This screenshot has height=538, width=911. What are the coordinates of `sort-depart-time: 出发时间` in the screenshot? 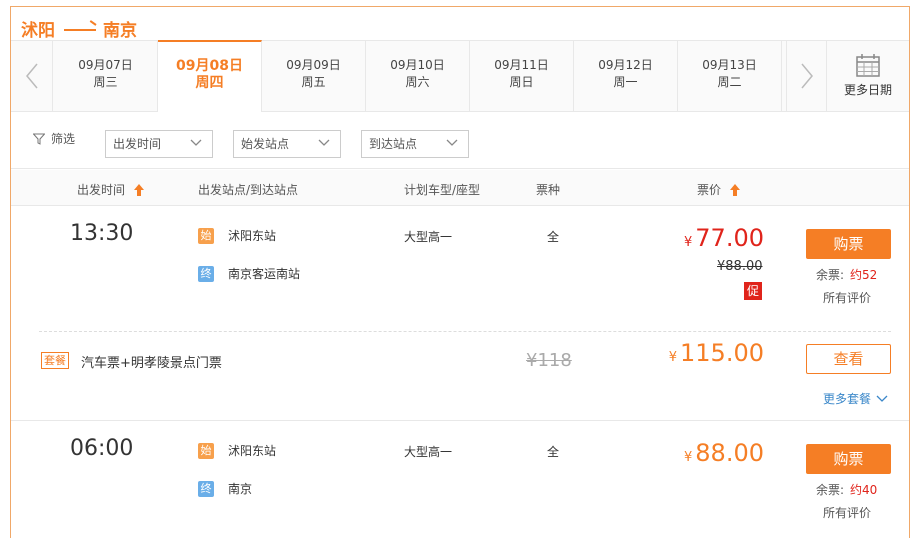 It's located at (111, 189).